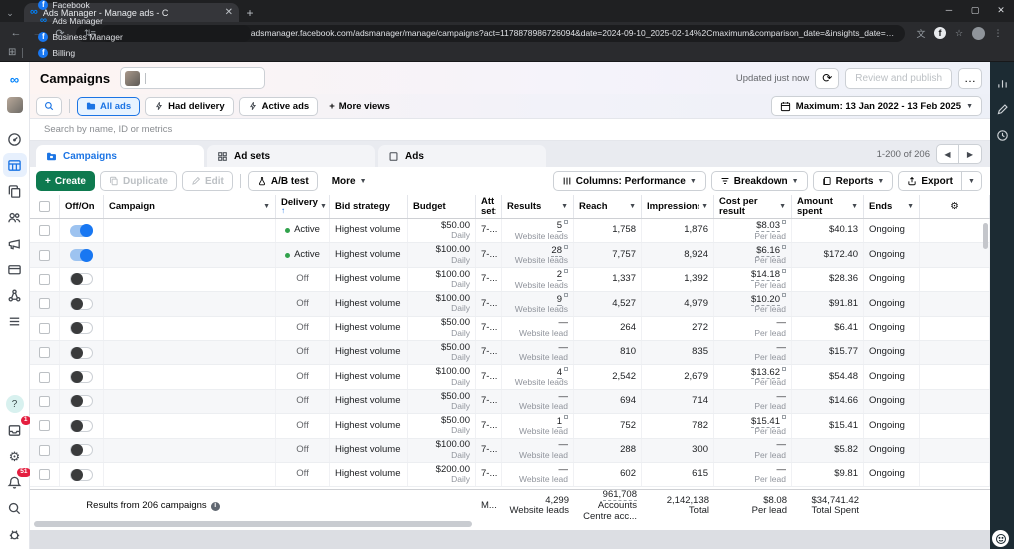  What do you see at coordinates (138, 181) in the screenshot?
I see `duplicate-button: Duplicate` at bounding box center [138, 181].